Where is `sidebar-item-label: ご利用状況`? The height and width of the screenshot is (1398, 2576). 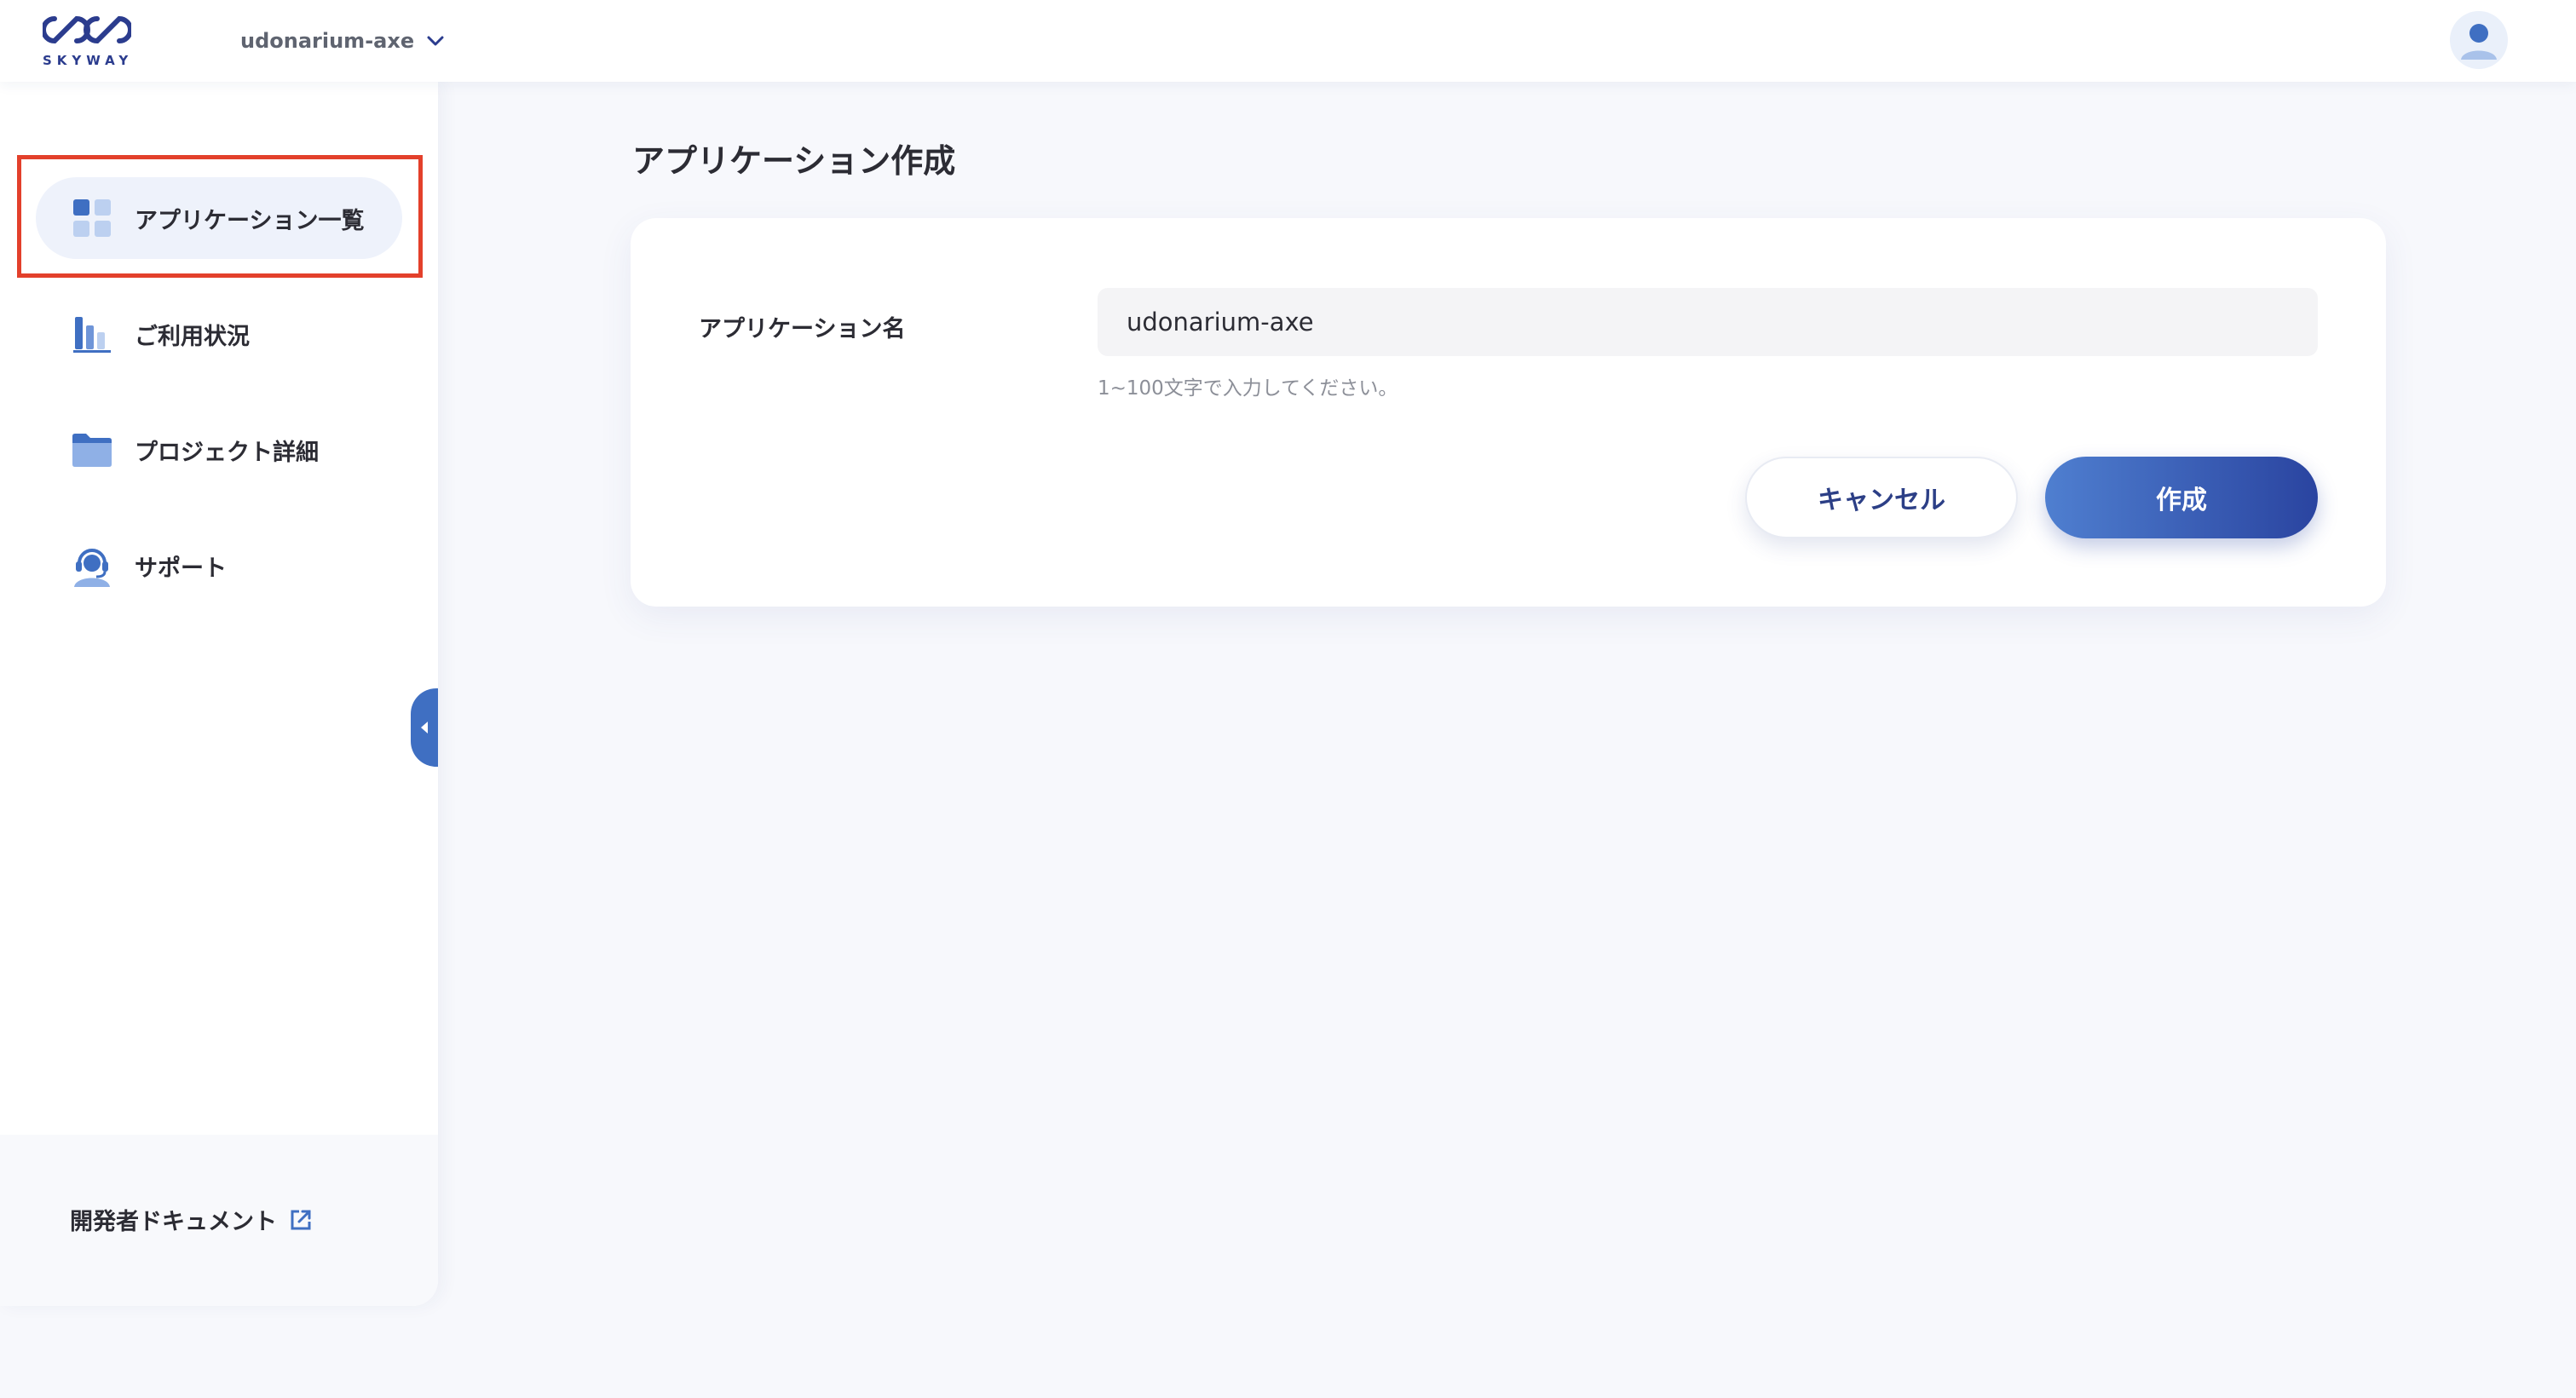
sidebar-item-label: ご利用状況 is located at coordinates (192, 336).